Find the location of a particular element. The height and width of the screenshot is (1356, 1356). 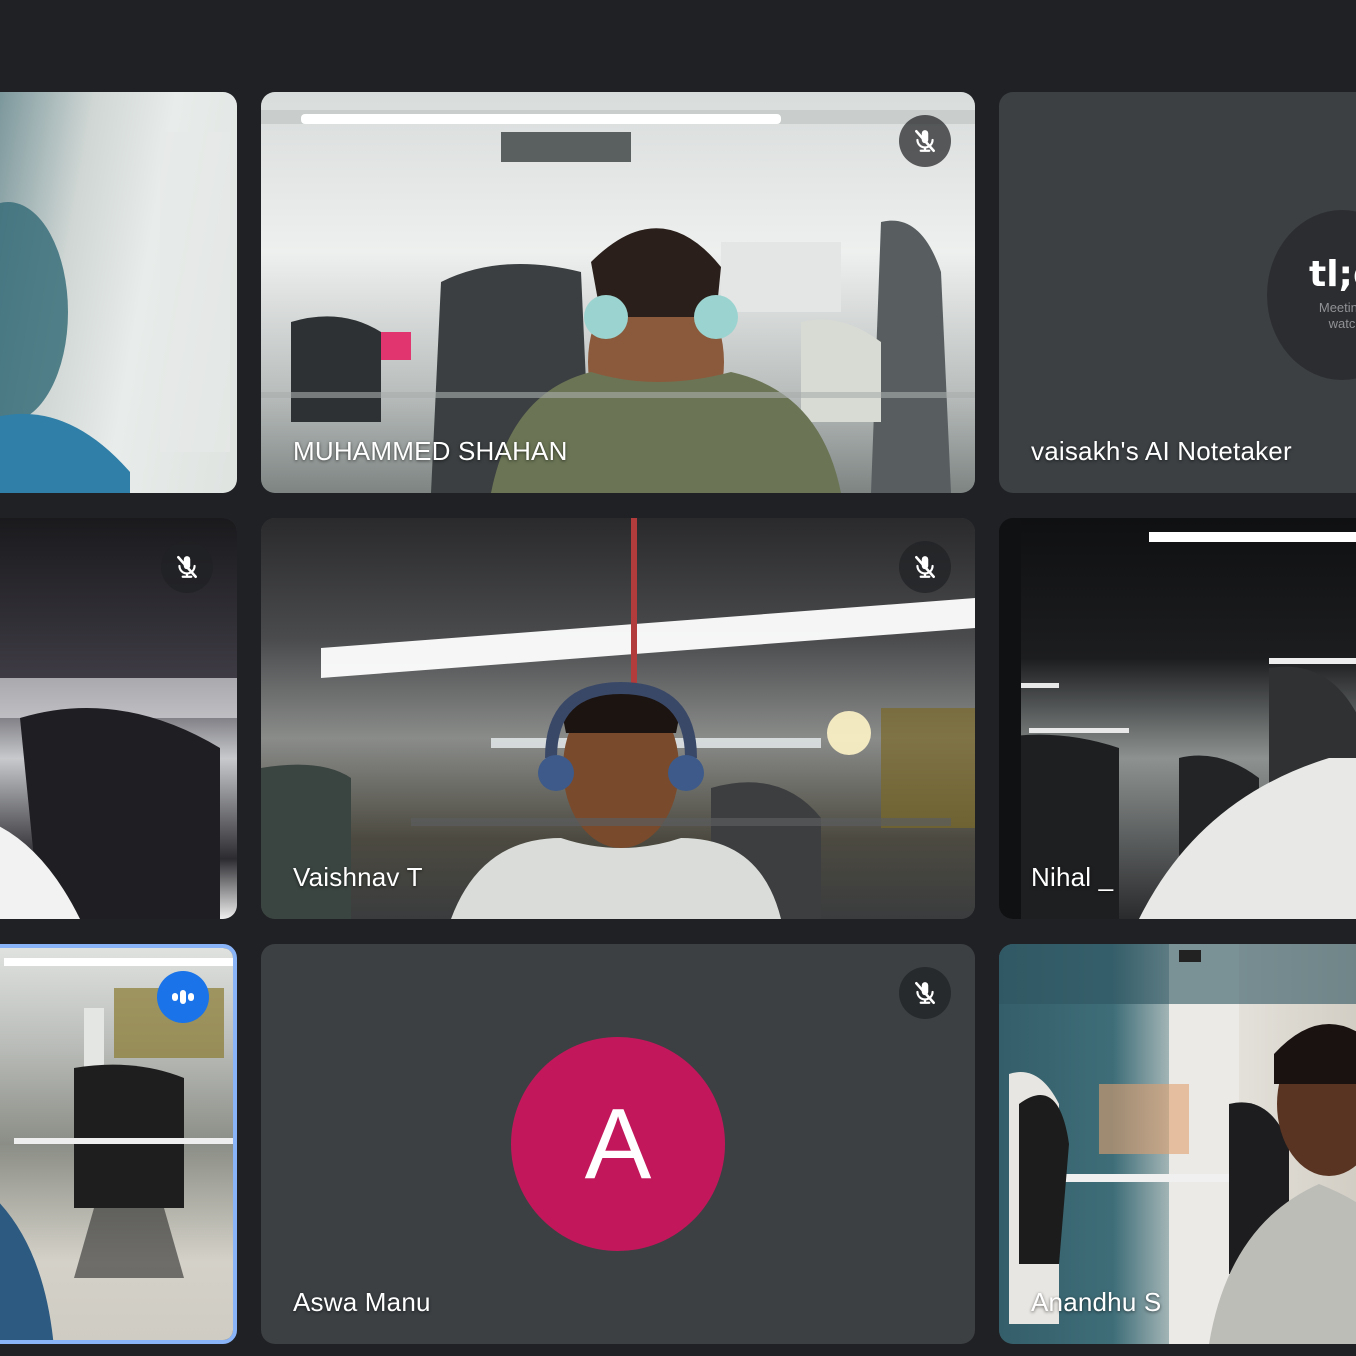

avatar: A is located at coordinates (618, 1144).